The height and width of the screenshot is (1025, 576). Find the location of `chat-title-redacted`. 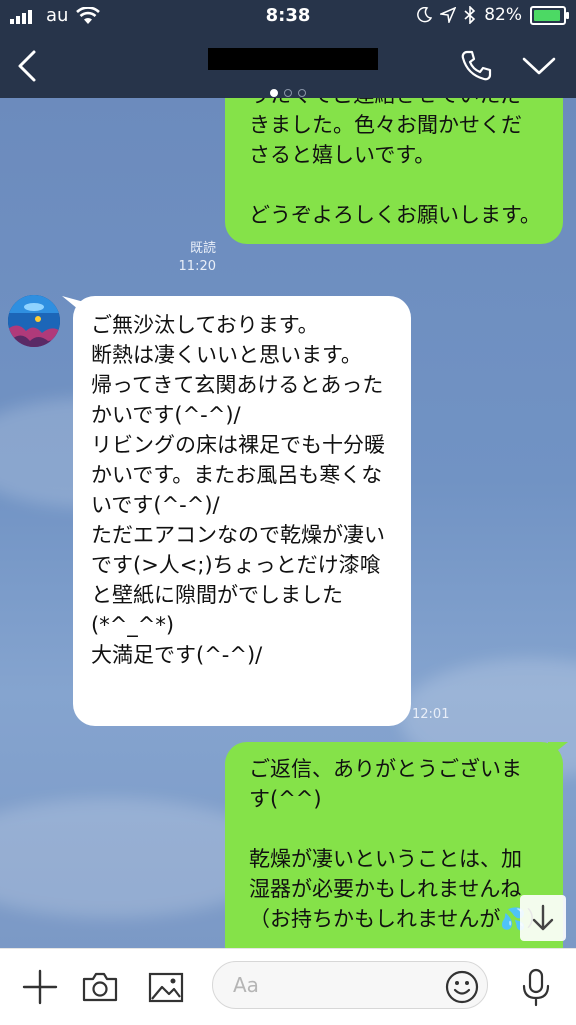

chat-title-redacted is located at coordinates (293, 59).